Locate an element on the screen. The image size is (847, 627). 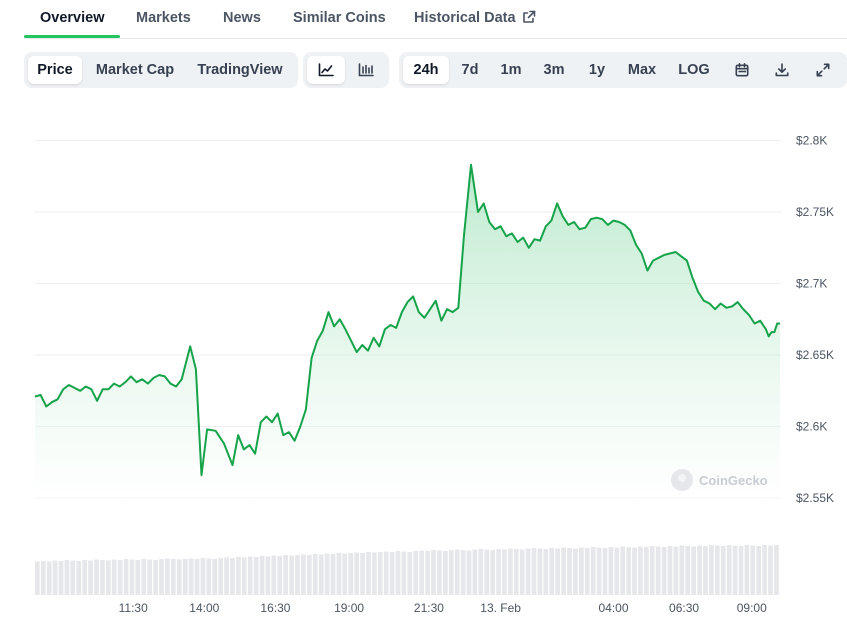
y-tick-label: $2.6K is located at coordinates (811, 427).